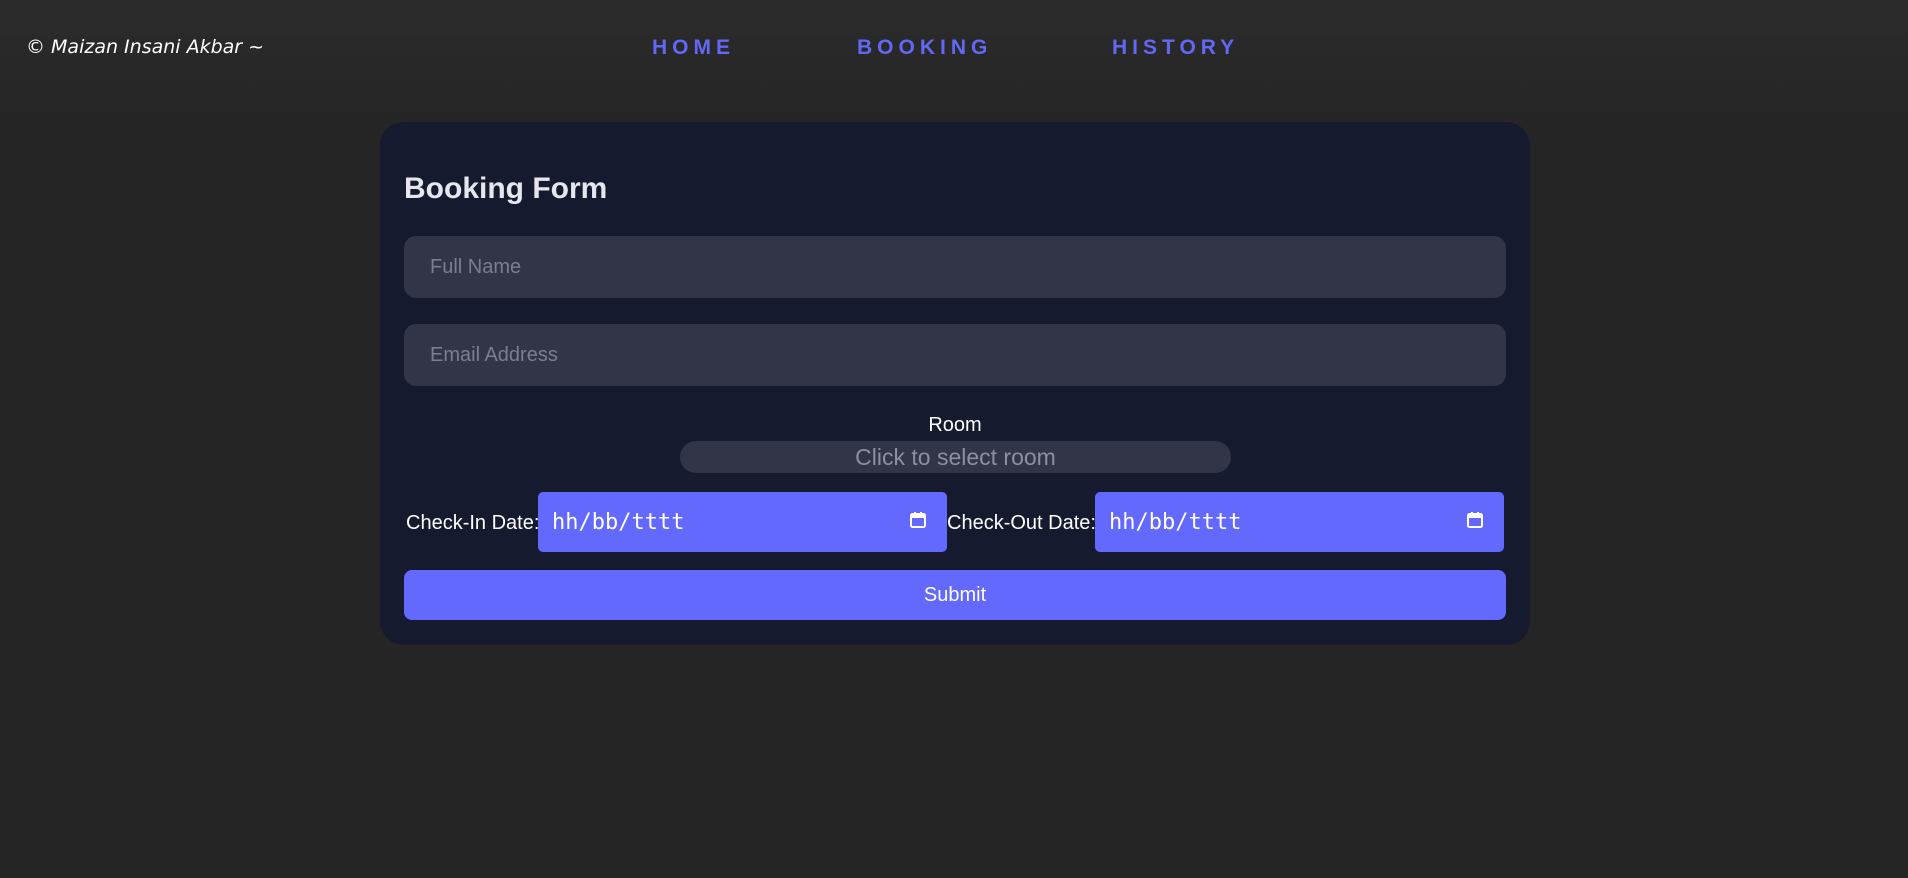 The image size is (1908, 878). I want to click on checkin-date-input: hh/bb/tttt, so click(742, 522).